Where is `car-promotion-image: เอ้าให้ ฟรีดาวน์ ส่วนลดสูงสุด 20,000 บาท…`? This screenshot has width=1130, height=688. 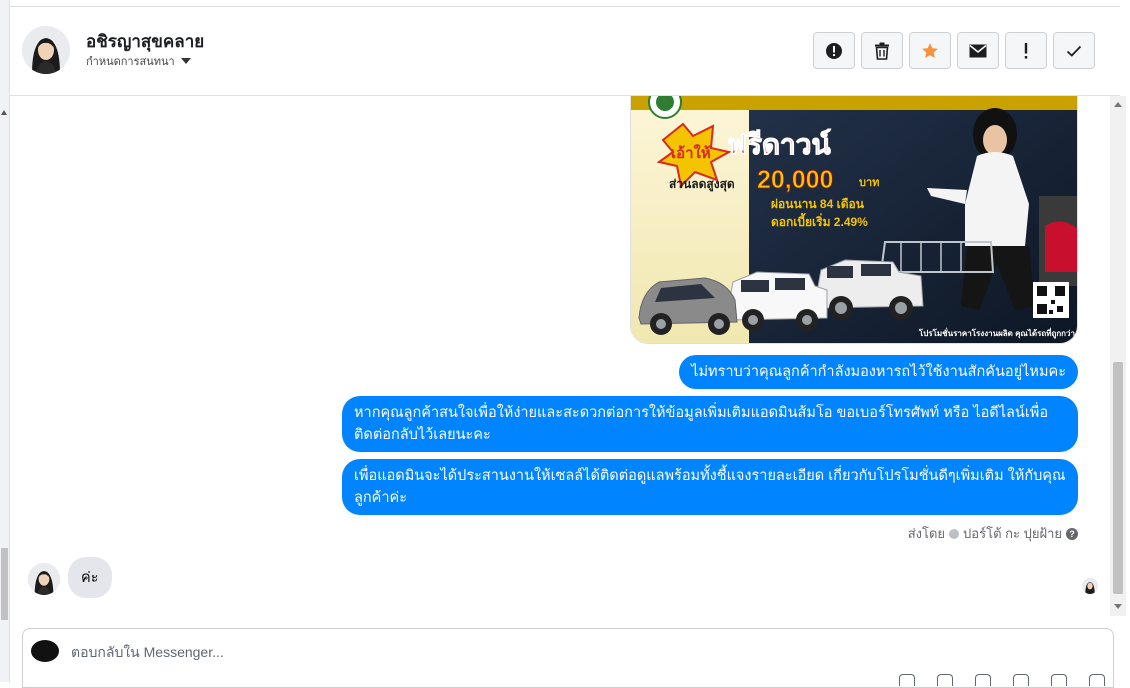 car-promotion-image: เอ้าให้ ฟรีดาวน์ ส่วนลดสูงสุด 20,000 บาท… is located at coordinates (854, 219).